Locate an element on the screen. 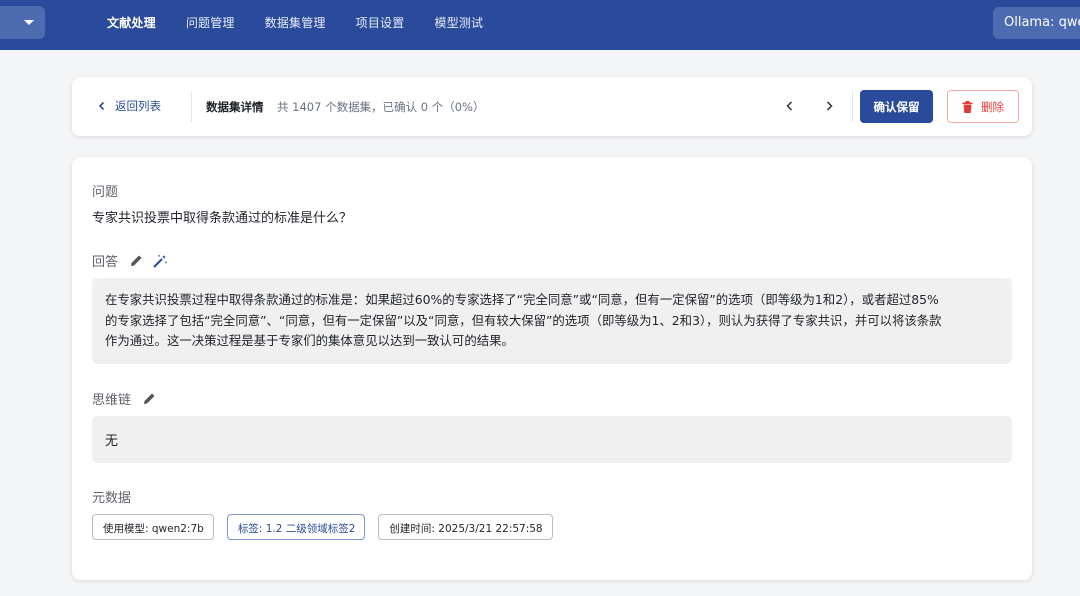  cot-section-label: 思维链 is located at coordinates (124, 398).